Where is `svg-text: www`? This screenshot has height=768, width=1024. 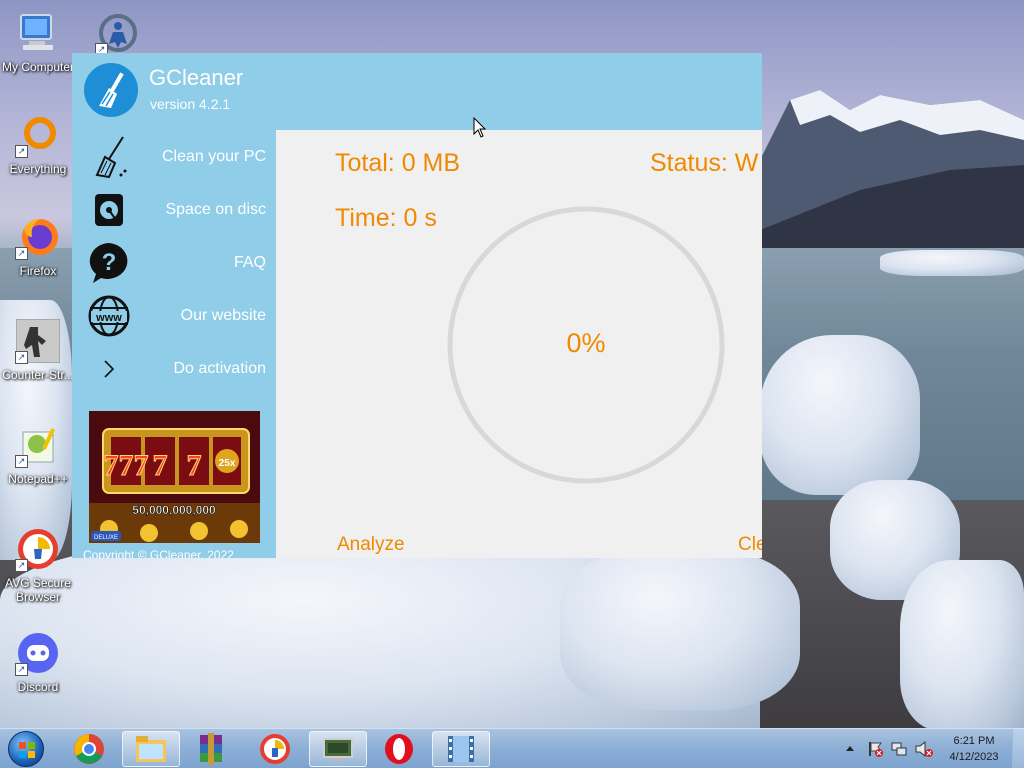
svg-text: www is located at coordinates (108, 318).